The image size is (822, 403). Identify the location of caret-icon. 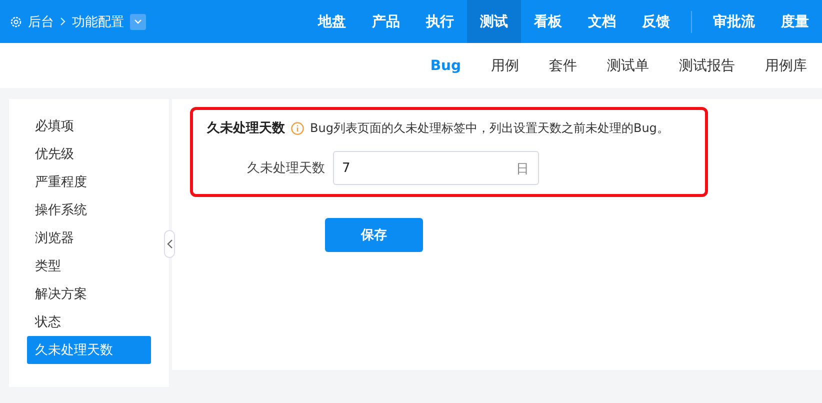
(138, 21).